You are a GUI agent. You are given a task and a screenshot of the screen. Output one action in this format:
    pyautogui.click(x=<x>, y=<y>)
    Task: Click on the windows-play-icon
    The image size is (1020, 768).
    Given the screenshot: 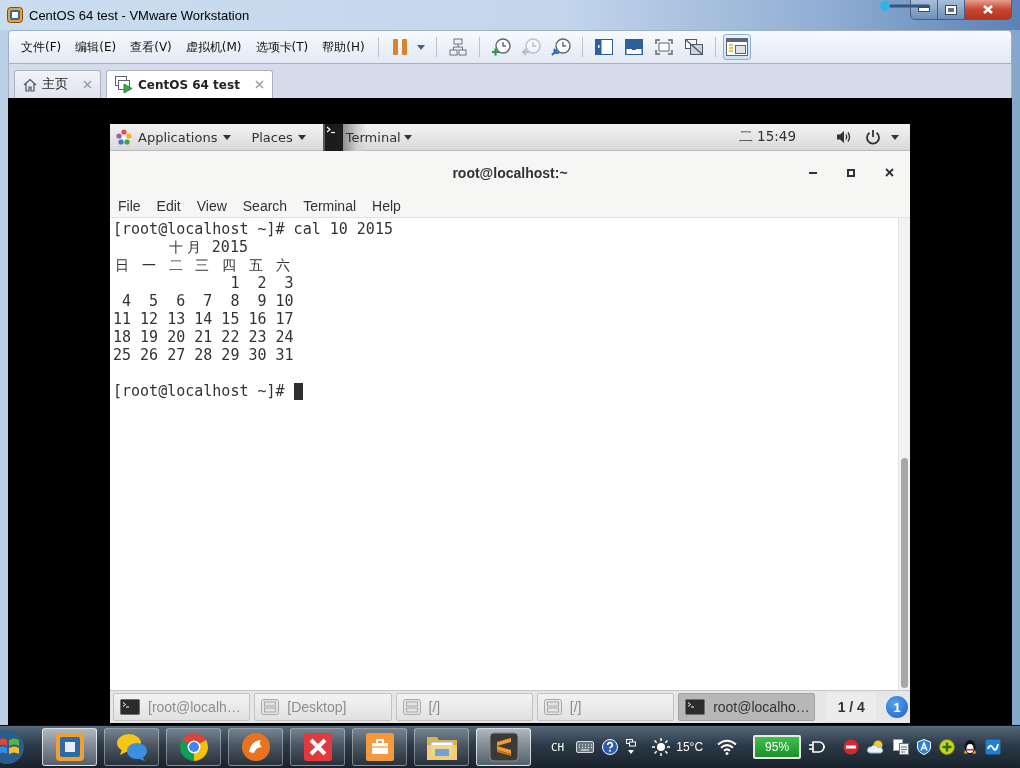 What is the action you would take?
    pyautogui.click(x=124, y=84)
    